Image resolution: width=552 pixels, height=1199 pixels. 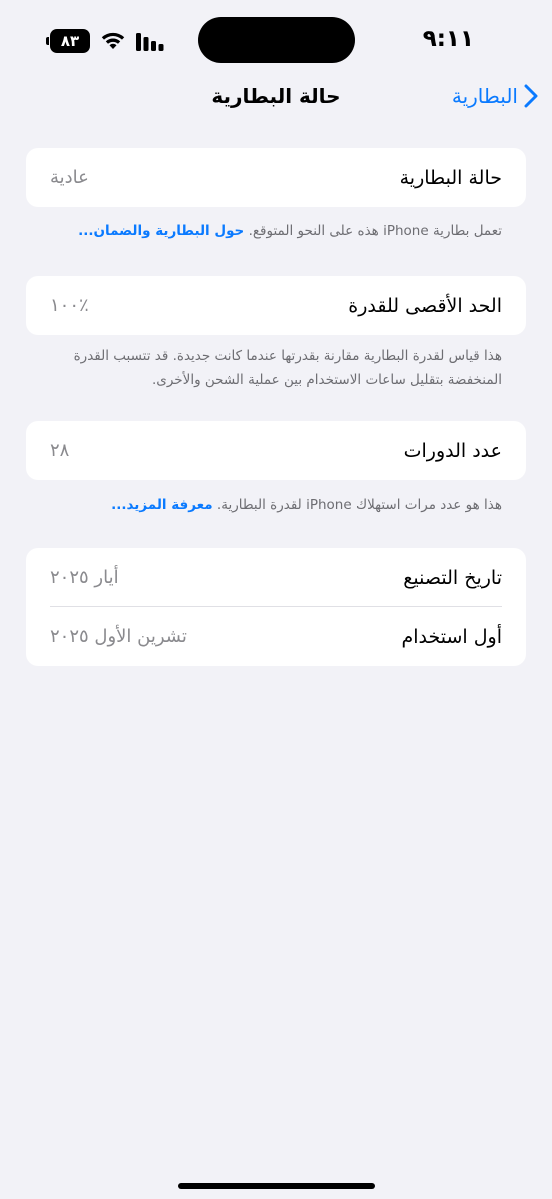 What do you see at coordinates (84, 577) in the screenshot?
I see `manufacture-date-value: أيار ٢٠٢٥` at bounding box center [84, 577].